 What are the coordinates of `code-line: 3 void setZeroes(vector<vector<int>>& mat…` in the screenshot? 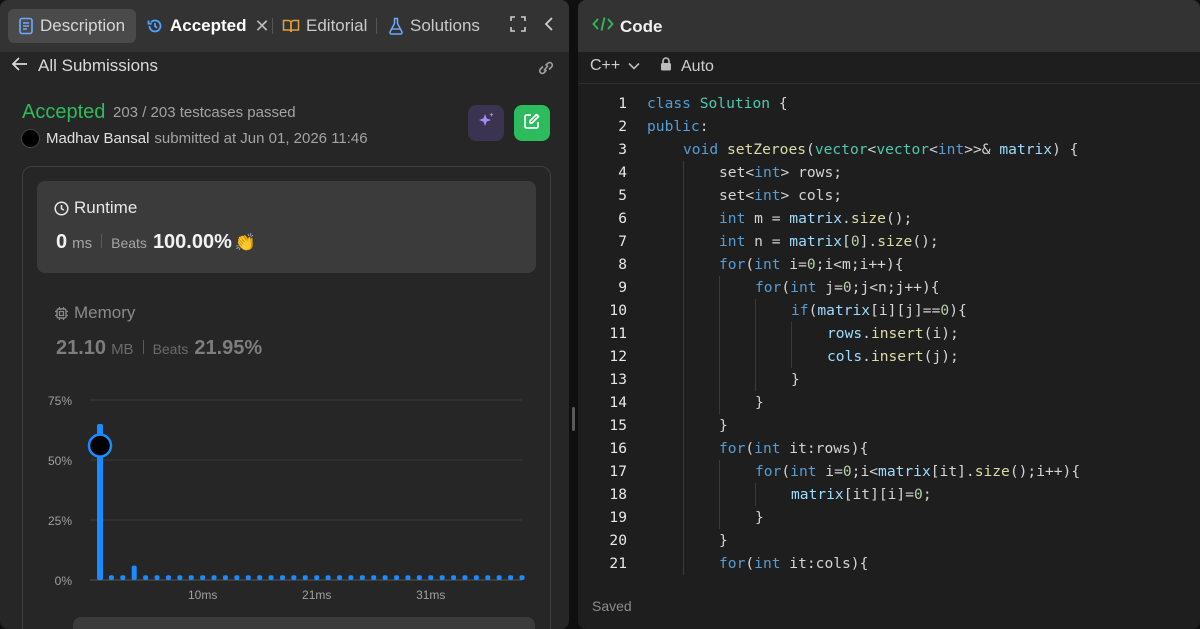 It's located at (889, 149).